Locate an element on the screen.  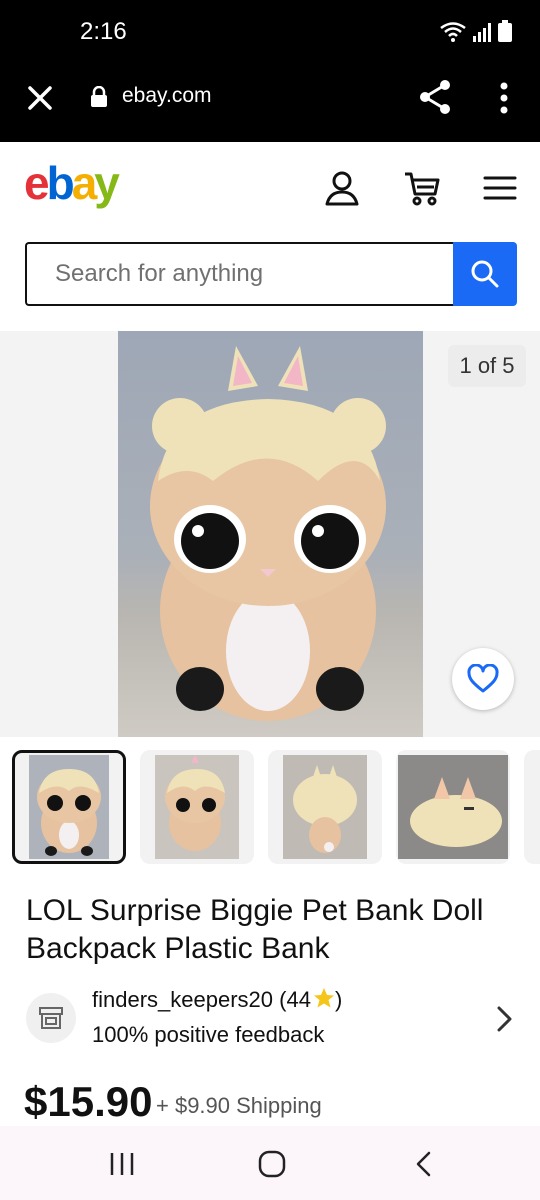
user-icon is located at coordinates (342, 188).